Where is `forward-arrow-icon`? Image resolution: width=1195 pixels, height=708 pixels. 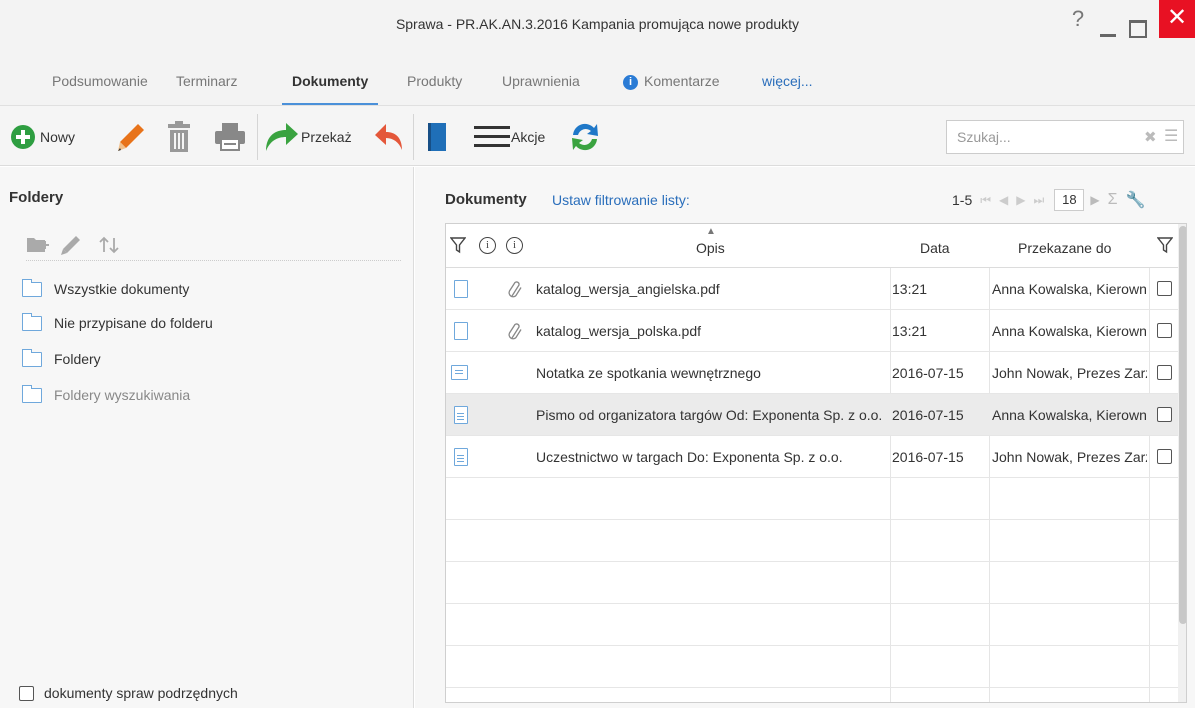
forward-arrow-icon is located at coordinates (282, 137).